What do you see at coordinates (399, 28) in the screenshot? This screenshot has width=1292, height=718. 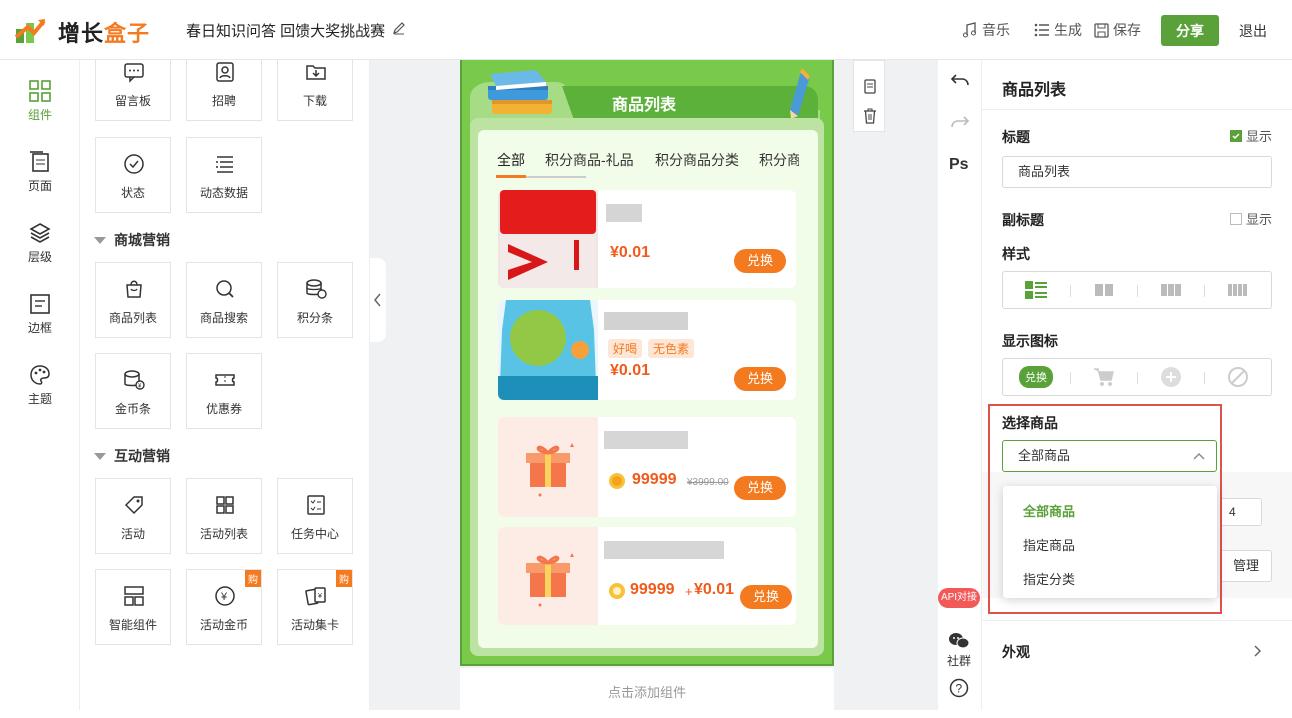 I see `edit-icon` at bounding box center [399, 28].